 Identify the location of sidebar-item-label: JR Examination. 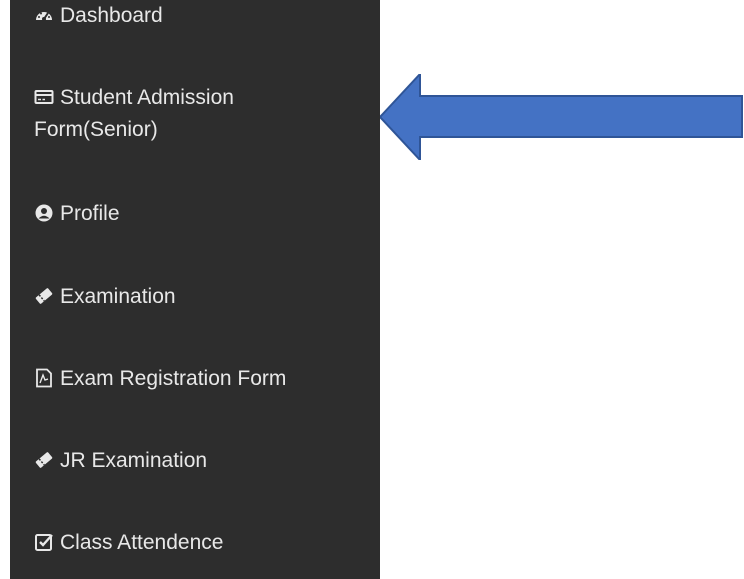
(134, 460).